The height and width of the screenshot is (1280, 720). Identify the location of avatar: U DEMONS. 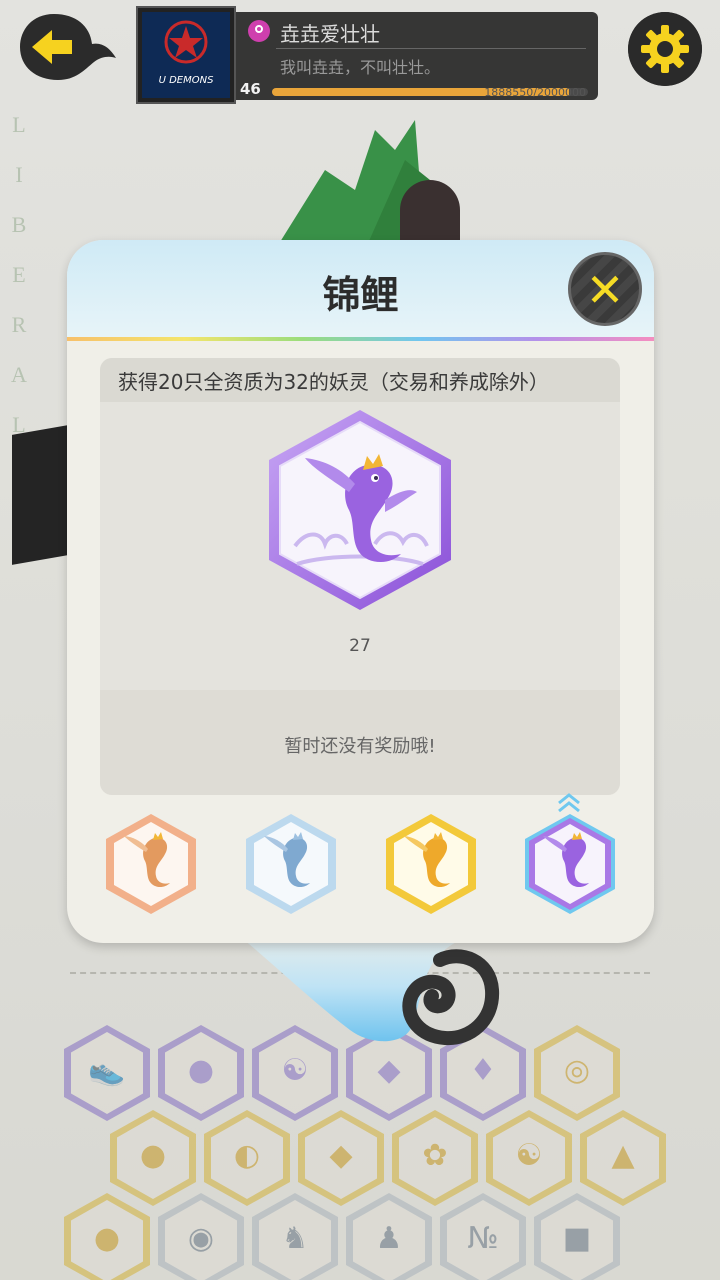
(186, 55).